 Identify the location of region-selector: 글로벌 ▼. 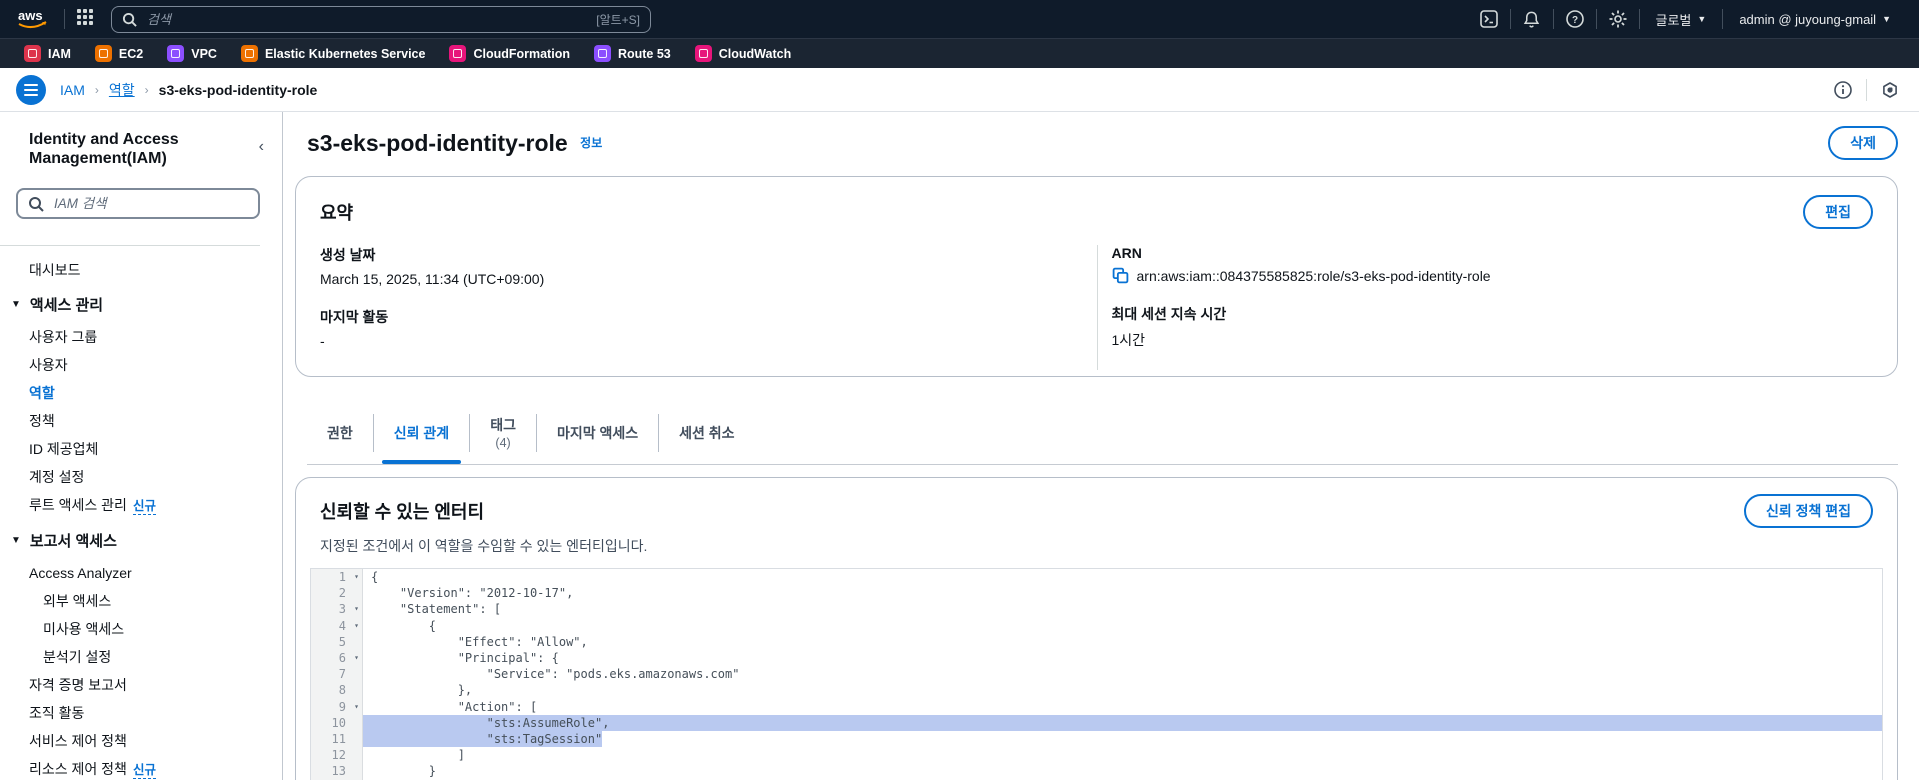
(1681, 19).